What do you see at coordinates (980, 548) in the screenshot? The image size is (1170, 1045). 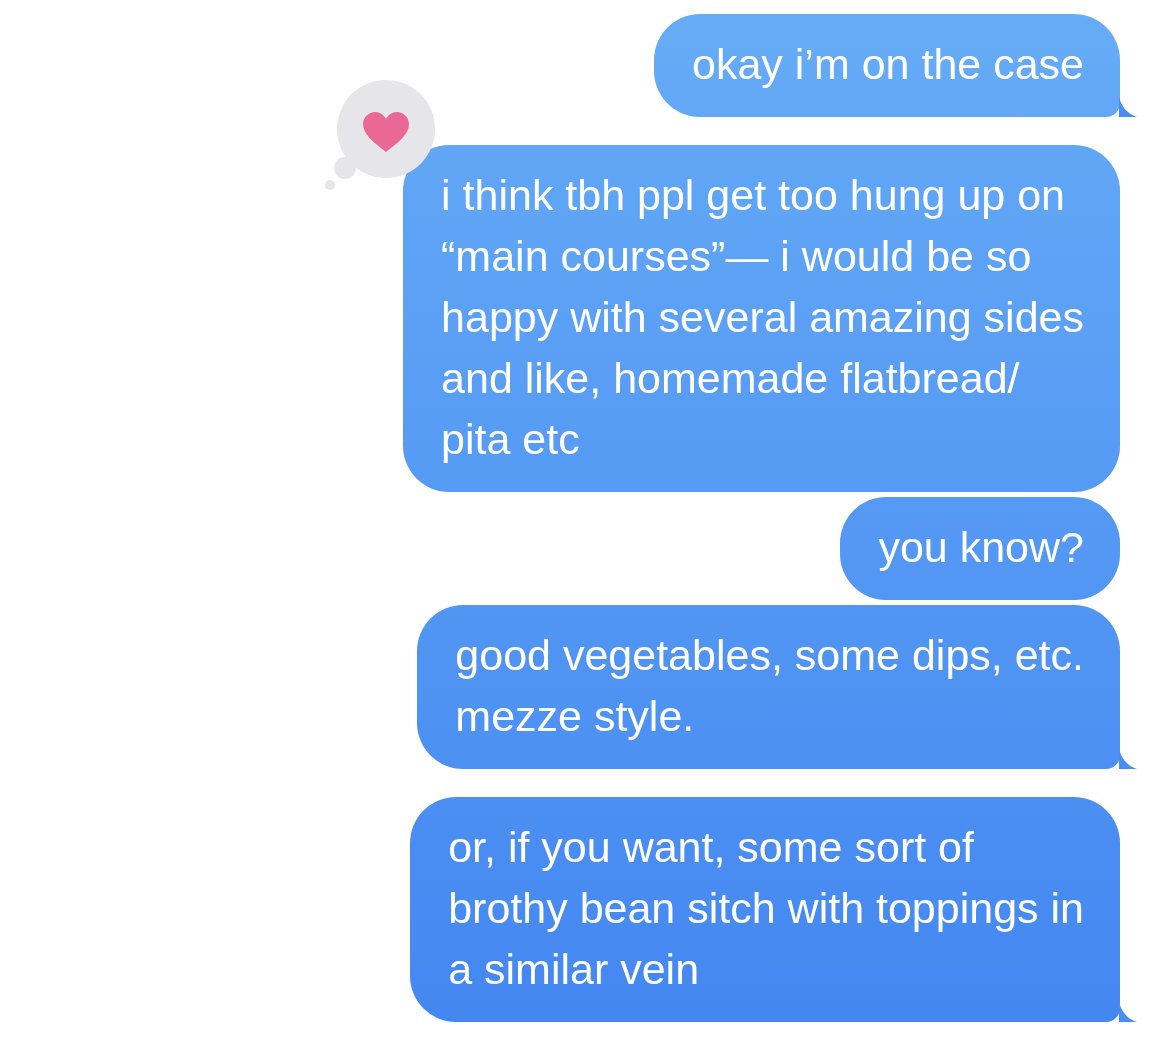 I see `message-bubble: you know?` at bounding box center [980, 548].